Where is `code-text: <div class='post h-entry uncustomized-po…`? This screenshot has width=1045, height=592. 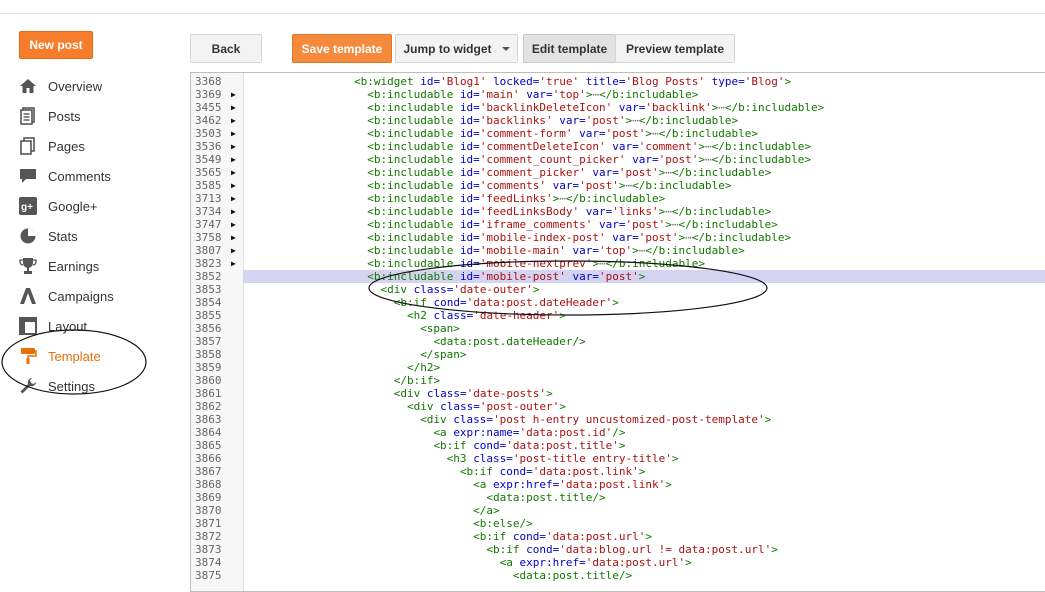
code-text: <div class='post h-entry uncustomized-po… is located at coordinates (509, 419).